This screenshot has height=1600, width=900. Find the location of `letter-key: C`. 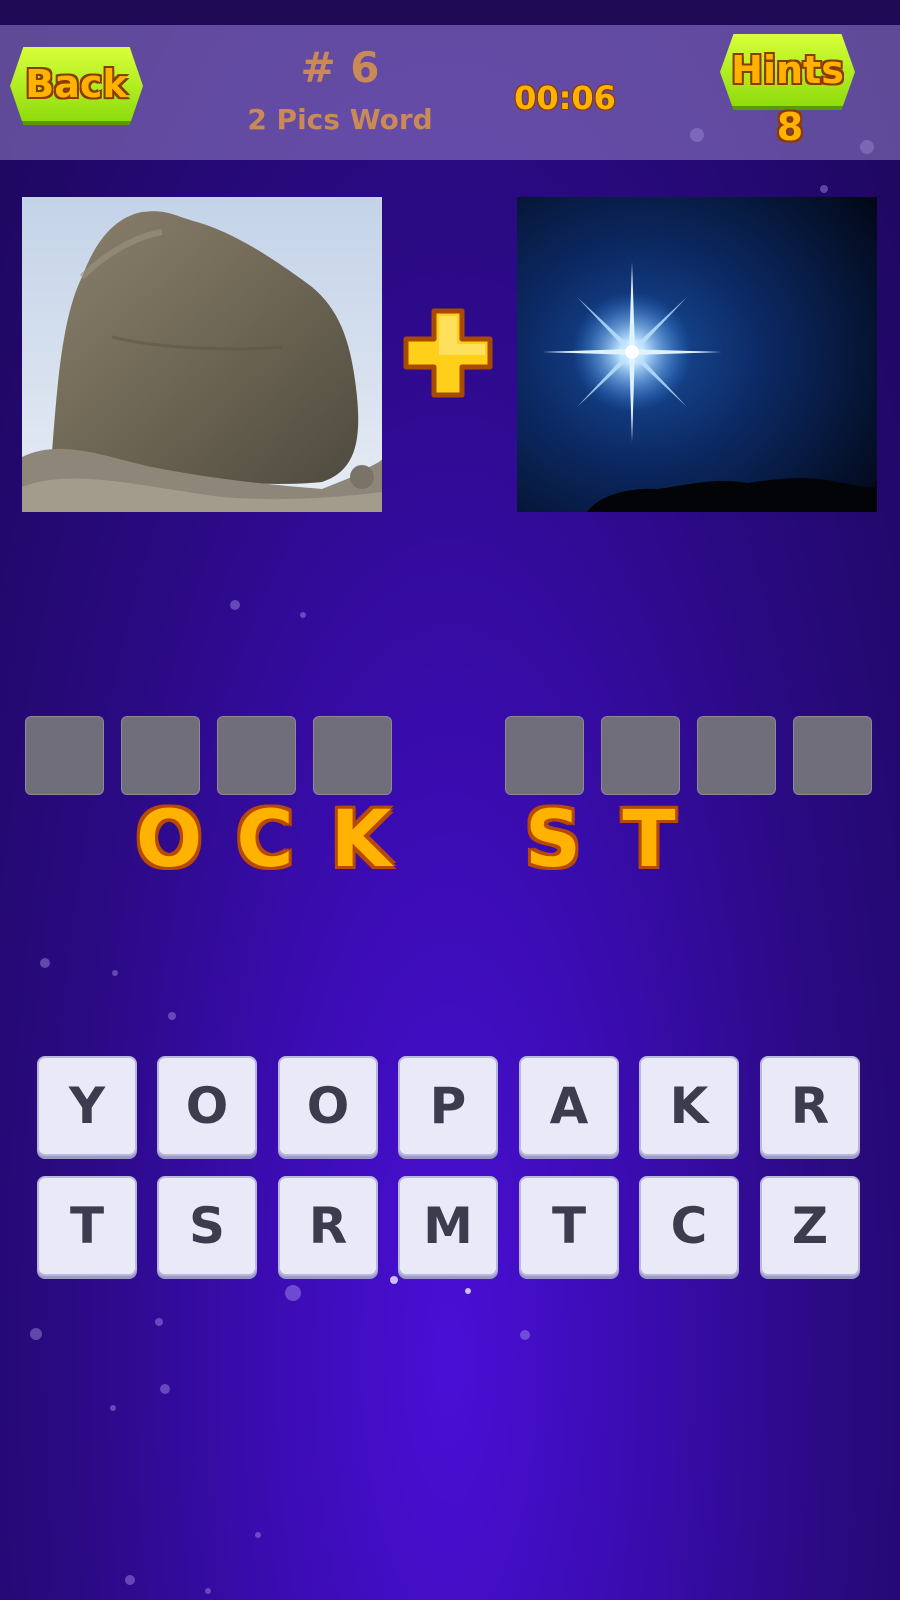

letter-key: C is located at coordinates (689, 1226).